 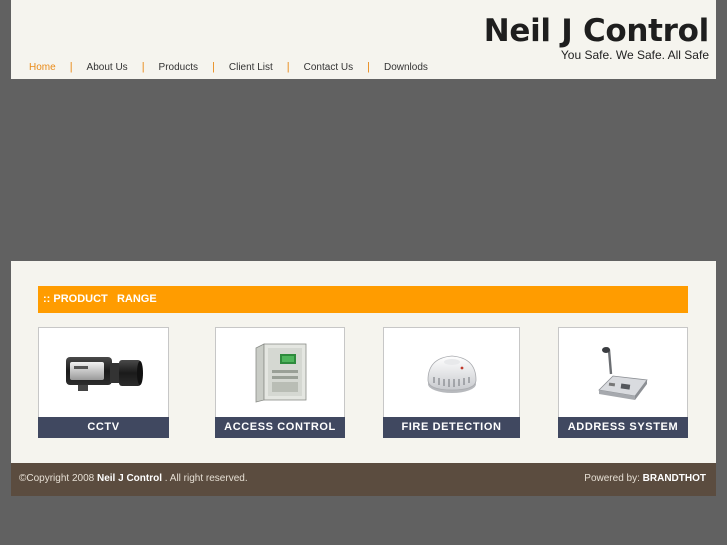 What do you see at coordinates (612, 478) in the screenshot?
I see `powered-by-prefix: Powered by:` at bounding box center [612, 478].